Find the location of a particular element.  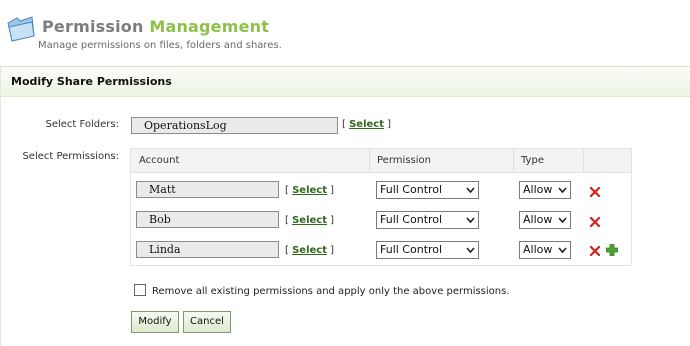

folder-icon is located at coordinates (21, 29).